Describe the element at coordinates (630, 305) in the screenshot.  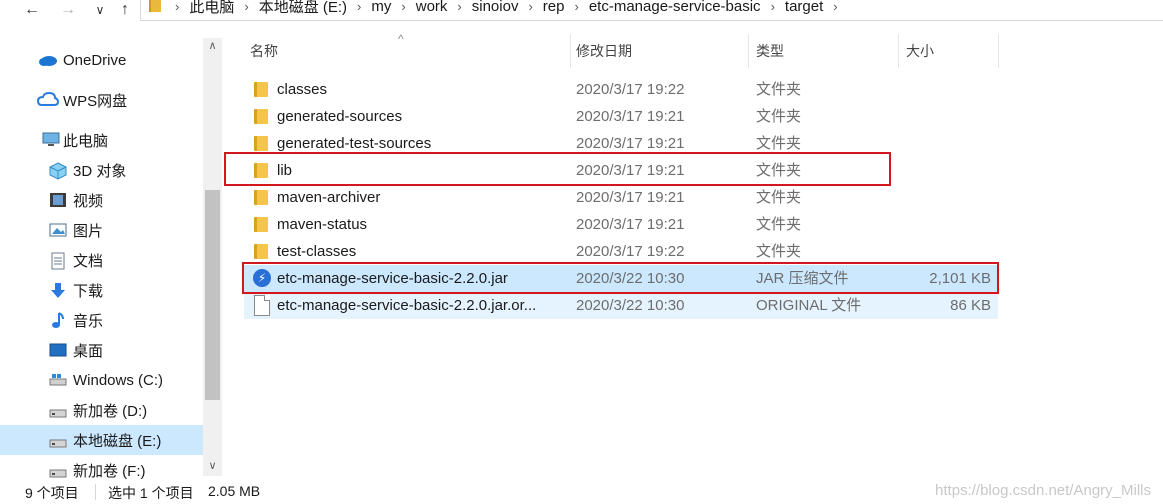
I see `file-date: 2020/3/22 10:30` at that location.